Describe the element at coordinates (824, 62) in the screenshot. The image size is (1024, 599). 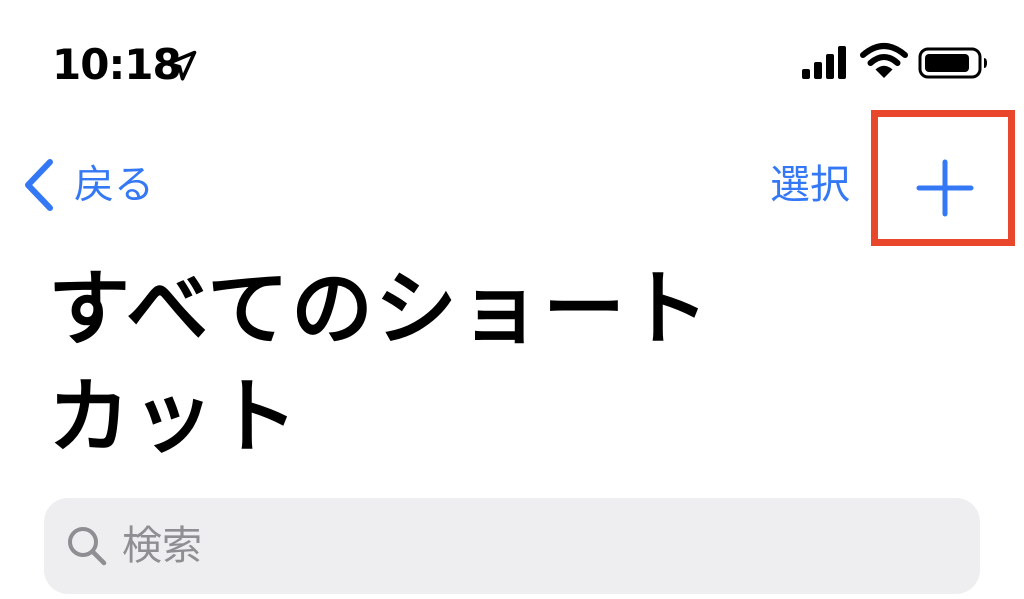
I see `cellular-signal-icon` at that location.